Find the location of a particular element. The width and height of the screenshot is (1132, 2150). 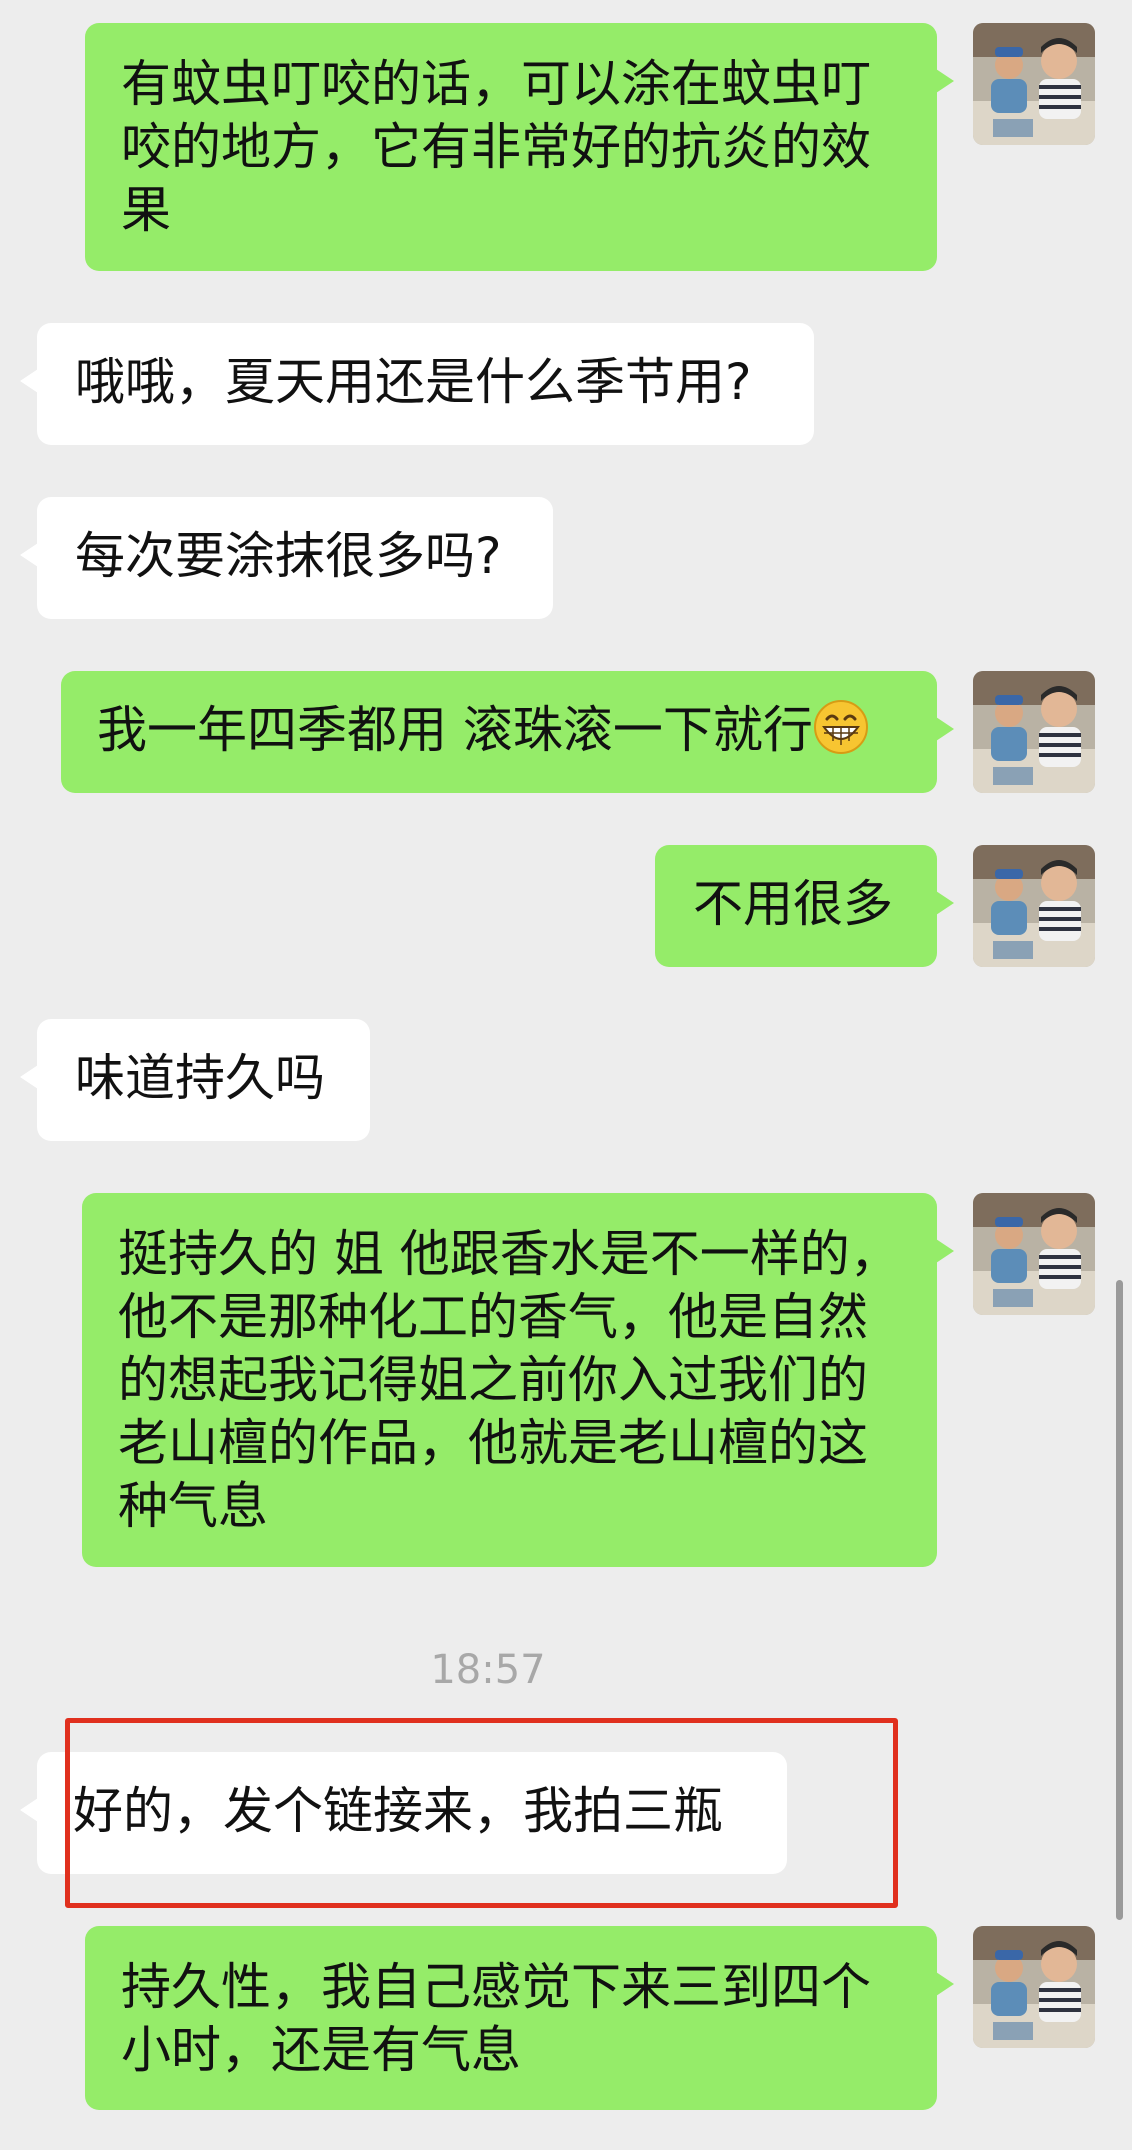

message-bubble-received: 味道持久吗 is located at coordinates (195, 1080).